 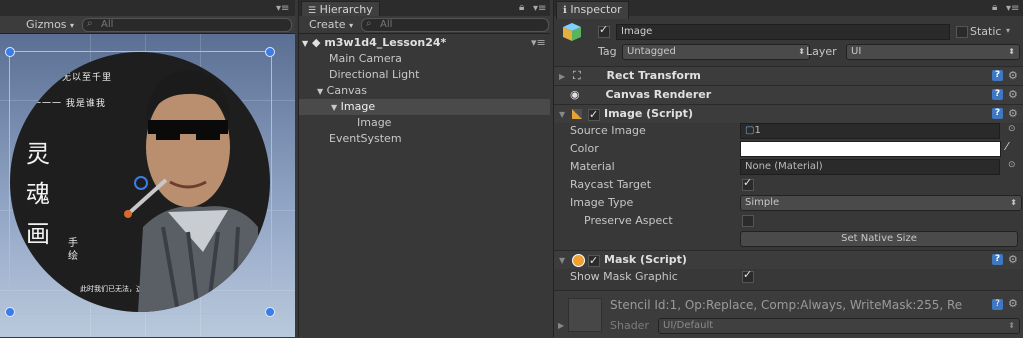 I want to click on set-native-size-label: Set Native Size, so click(x=879, y=238).